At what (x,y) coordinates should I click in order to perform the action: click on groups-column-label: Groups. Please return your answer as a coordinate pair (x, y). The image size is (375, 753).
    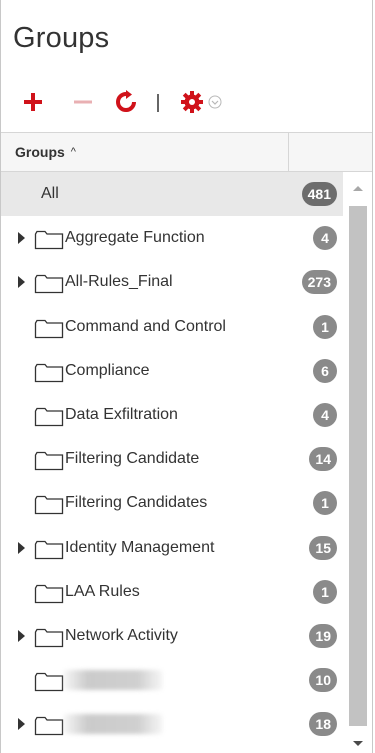
    Looking at the image, I should click on (40, 152).